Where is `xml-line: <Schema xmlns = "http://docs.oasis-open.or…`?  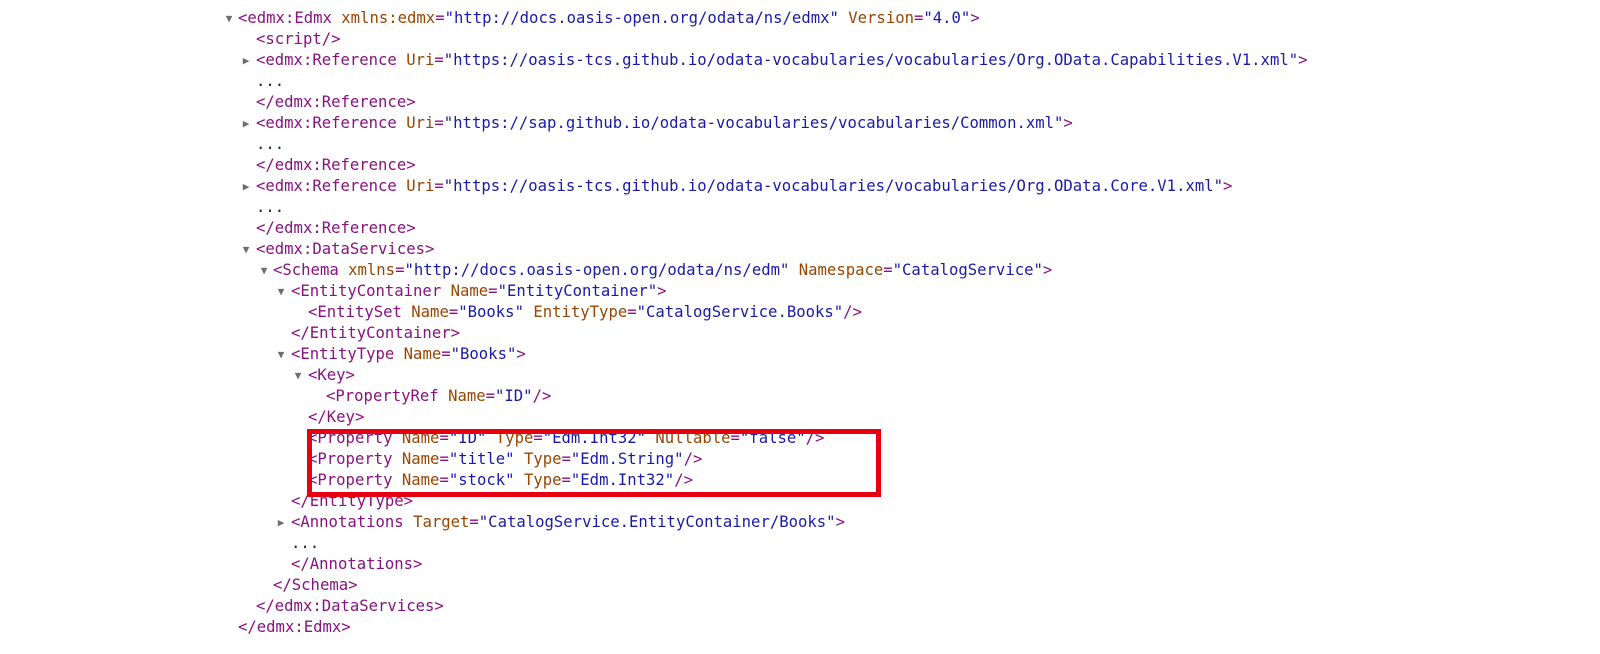 xml-line: <Schema xmlns = "http://docs.oasis-open.or… is located at coordinates (662, 270).